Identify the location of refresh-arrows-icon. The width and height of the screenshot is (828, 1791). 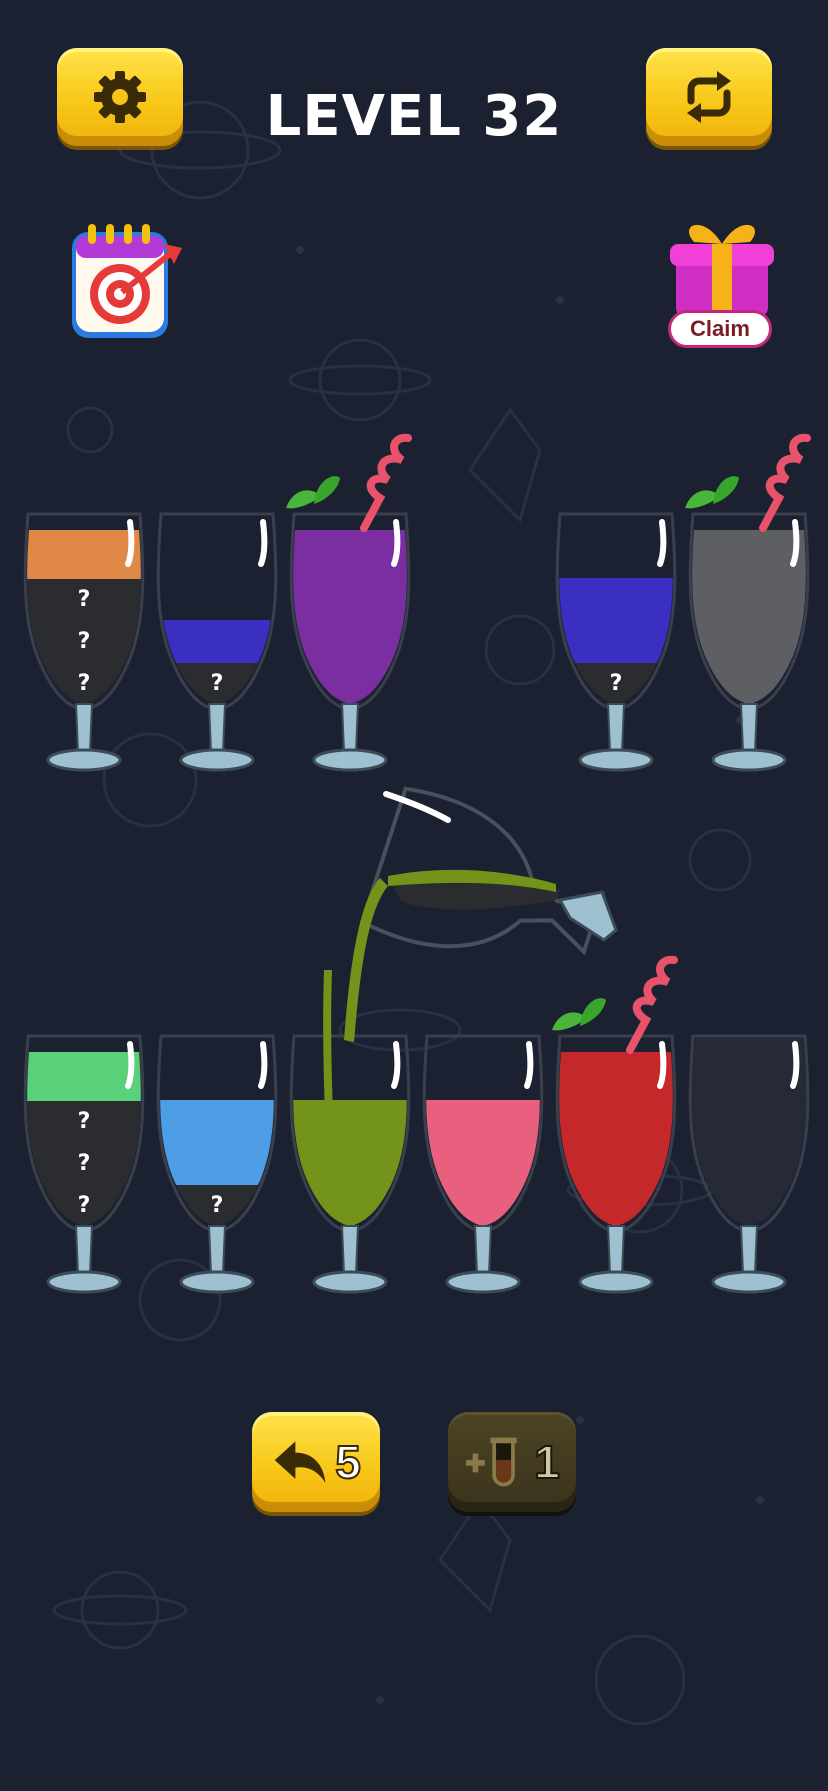
(709, 97).